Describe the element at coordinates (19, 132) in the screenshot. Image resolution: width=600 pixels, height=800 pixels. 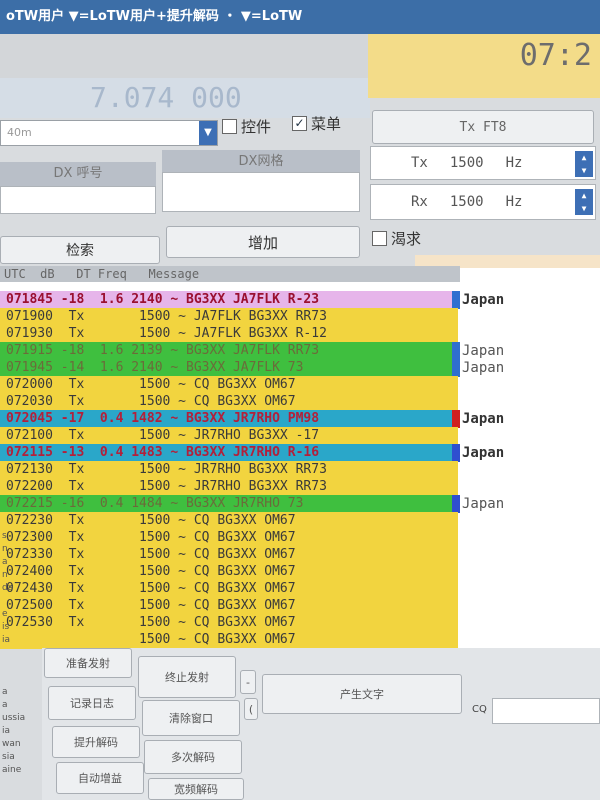
I see `band-select-value: 40m` at that location.